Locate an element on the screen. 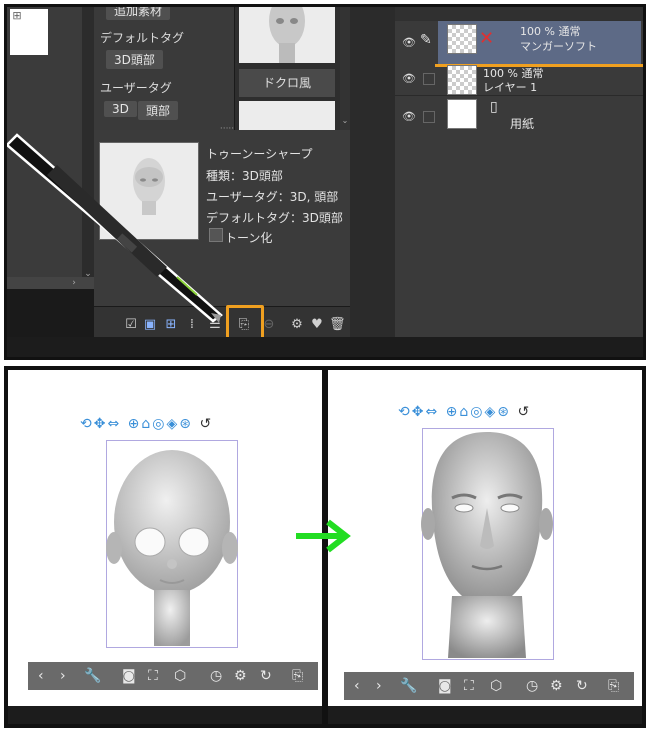 This screenshot has height=730, width=650. trash-icon: 🗑 is located at coordinates (337, 325).